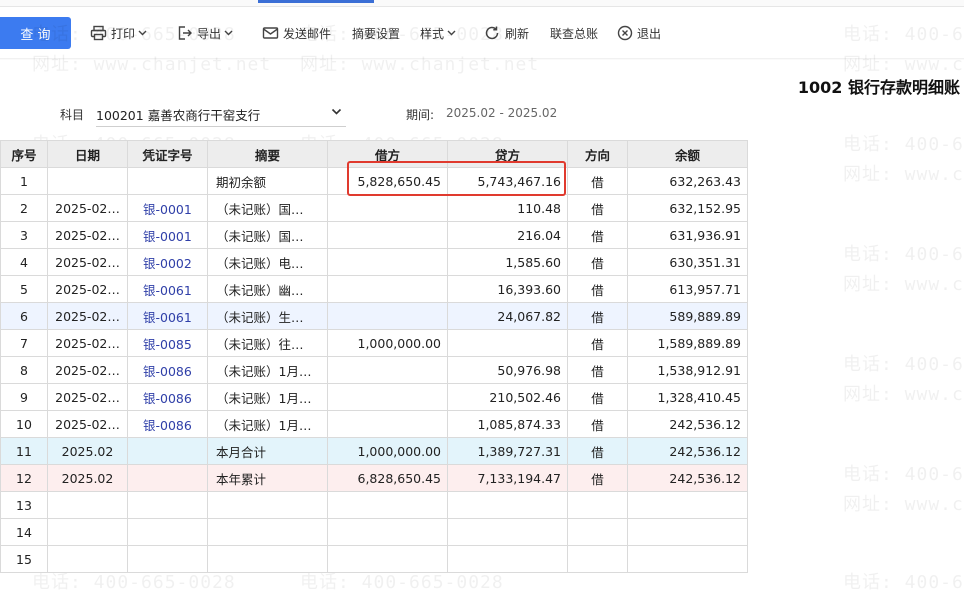 This screenshot has width=964, height=595. Describe the element at coordinates (687, 559) in the screenshot. I see `balance-cell` at that location.